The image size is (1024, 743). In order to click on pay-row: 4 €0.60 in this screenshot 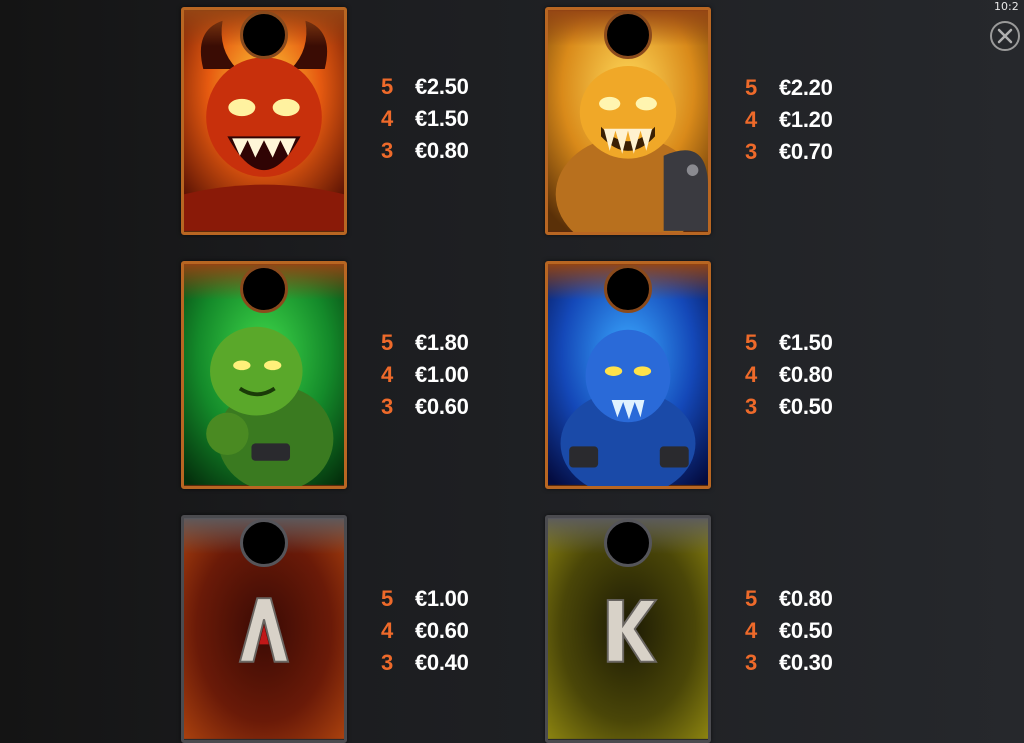, I will do `click(425, 630)`.